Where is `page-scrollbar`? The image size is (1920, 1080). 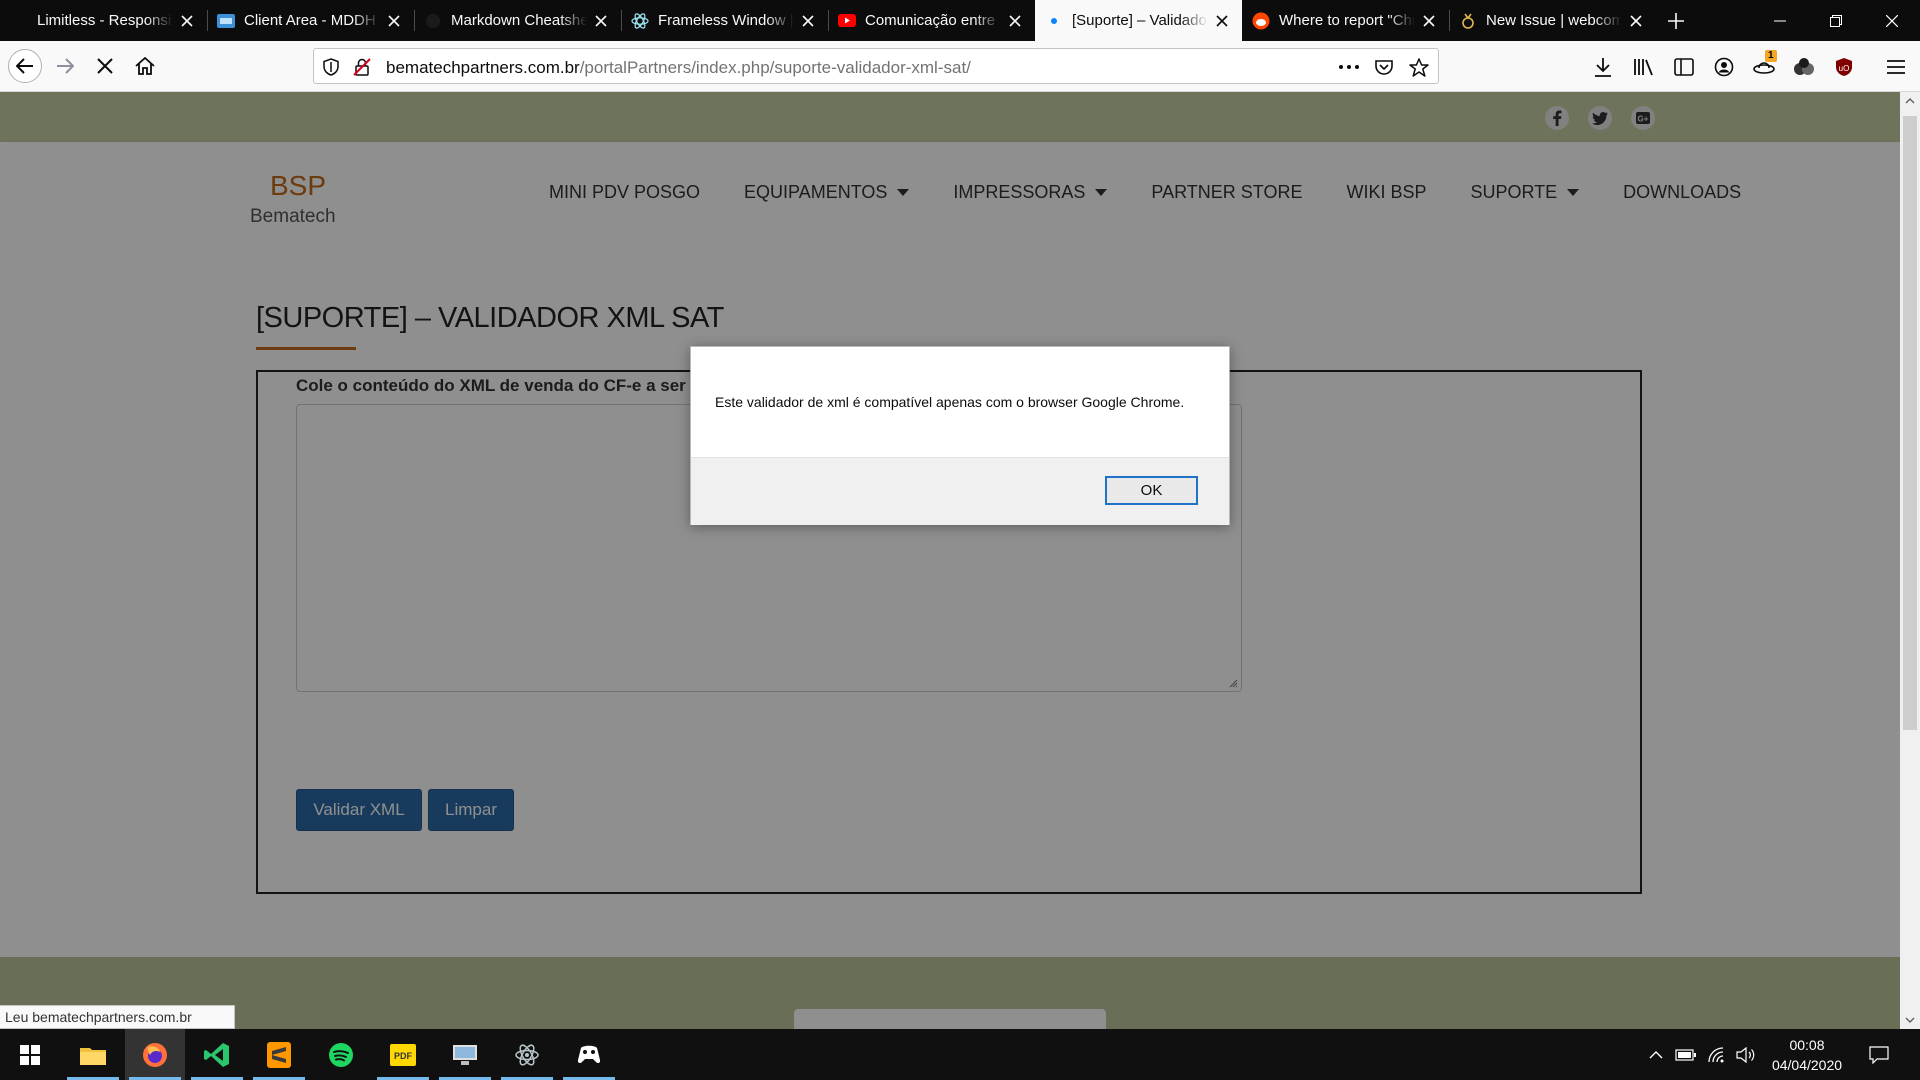 page-scrollbar is located at coordinates (1910, 560).